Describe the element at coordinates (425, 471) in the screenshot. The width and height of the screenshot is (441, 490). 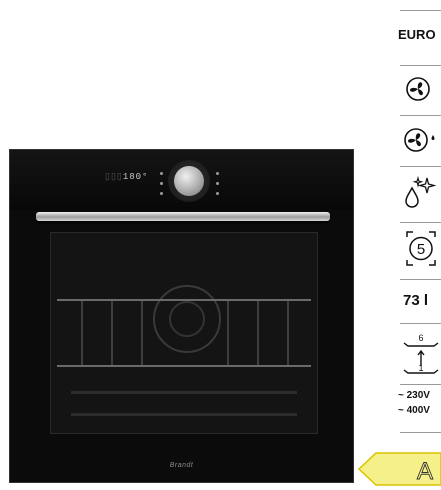
I see `energy-class-letter: A` at that location.